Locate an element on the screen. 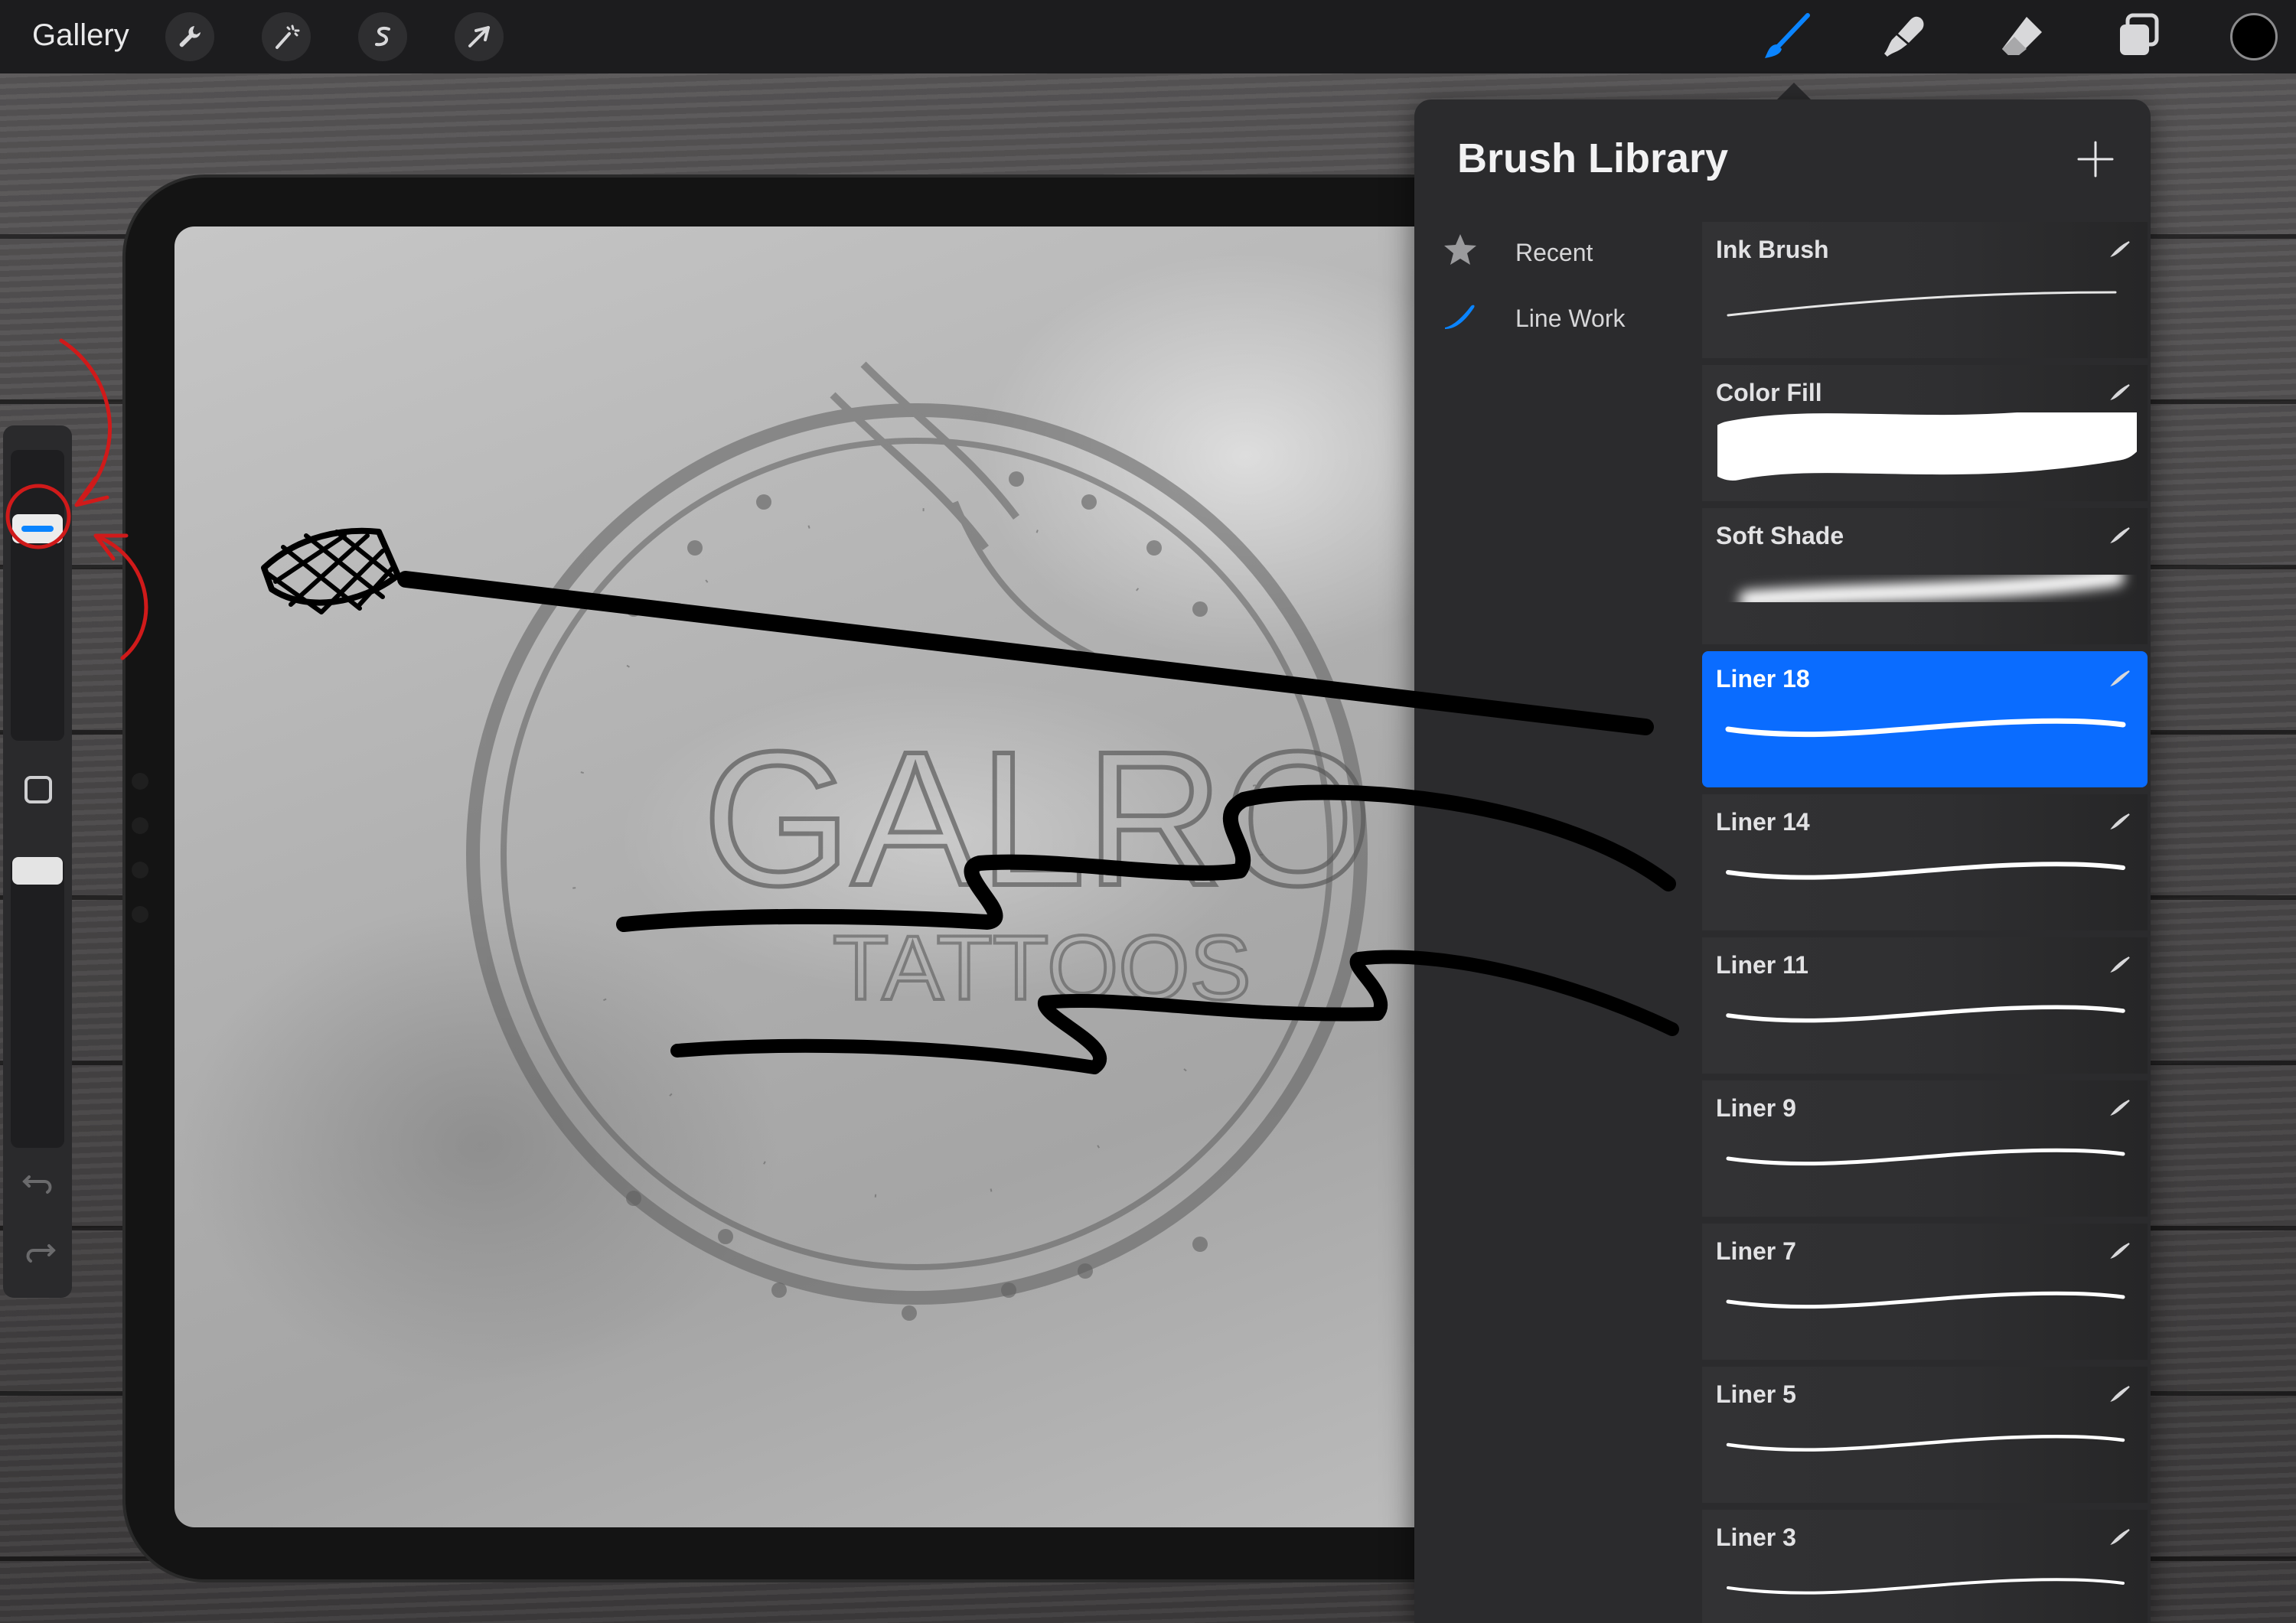 This screenshot has width=2296, height=1623. opacity-slider is located at coordinates (37, 1003).